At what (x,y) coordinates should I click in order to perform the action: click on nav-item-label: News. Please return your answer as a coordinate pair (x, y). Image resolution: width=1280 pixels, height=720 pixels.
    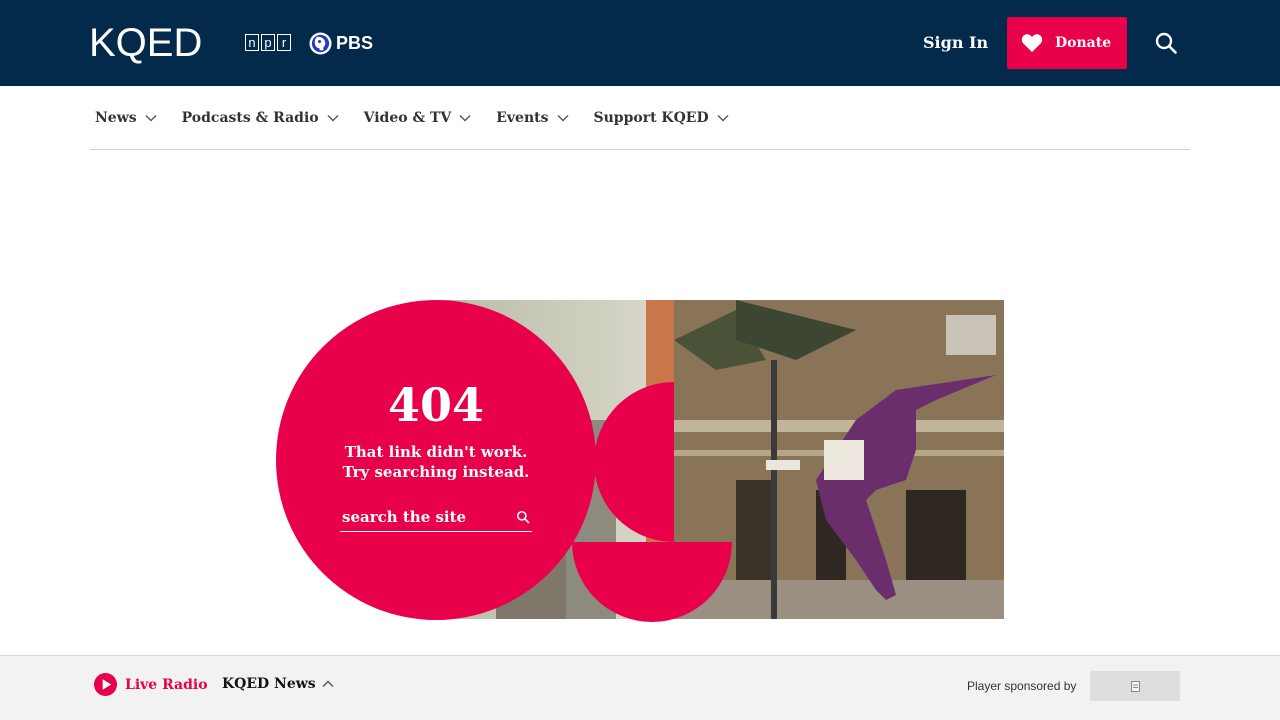
    Looking at the image, I should click on (116, 117).